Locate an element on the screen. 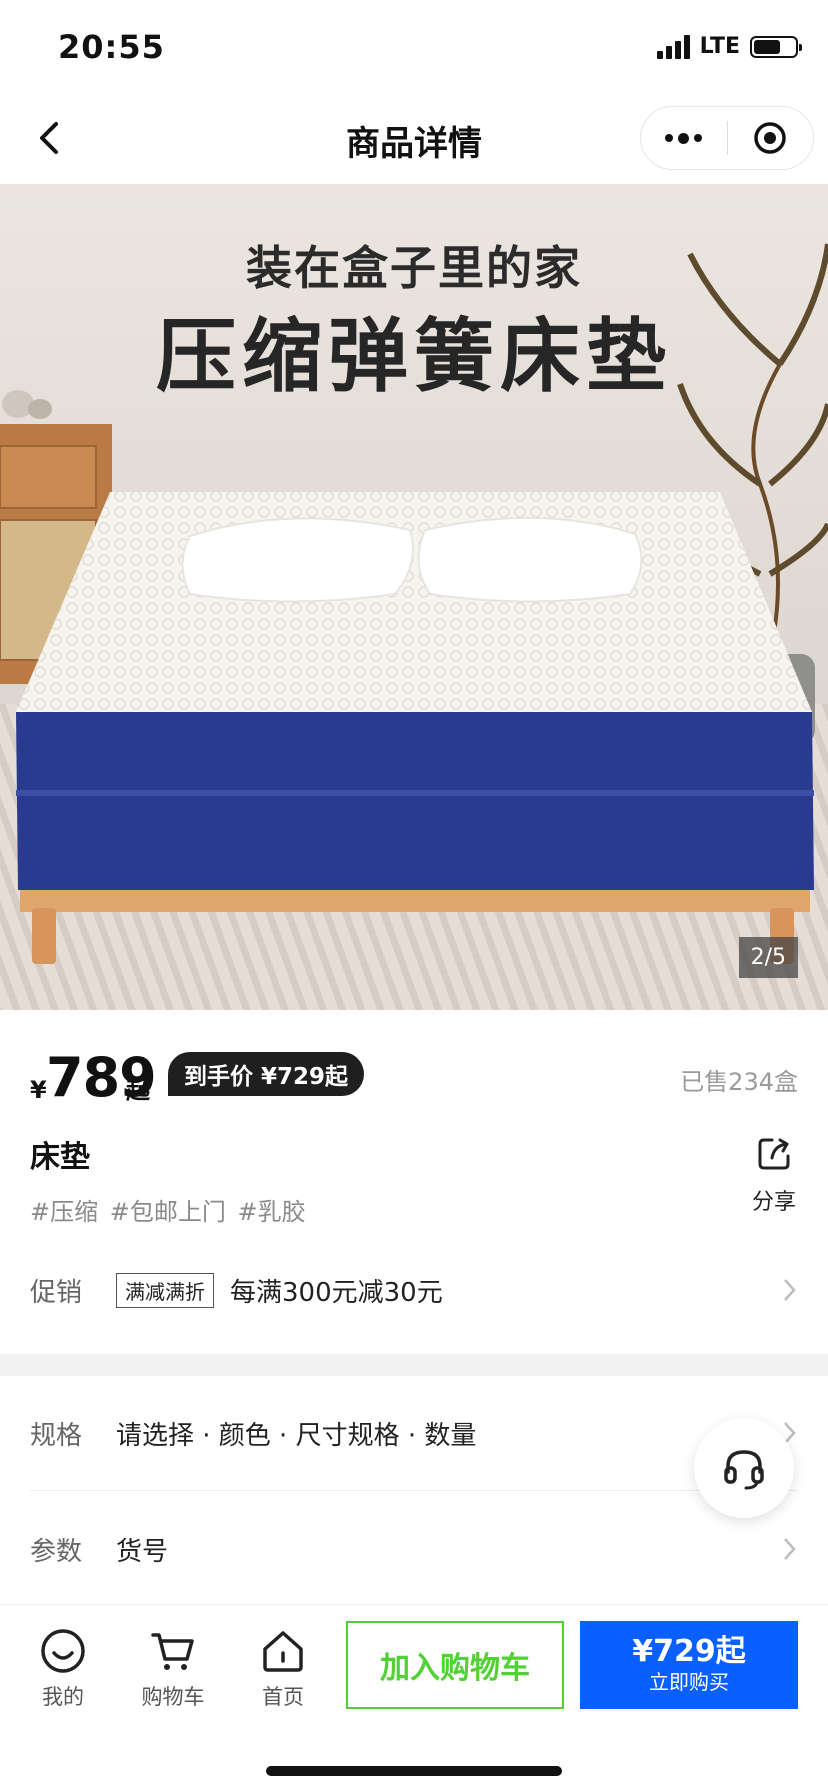 This screenshot has height=1792, width=828. price-suffix: 起 is located at coordinates (138, 1090).